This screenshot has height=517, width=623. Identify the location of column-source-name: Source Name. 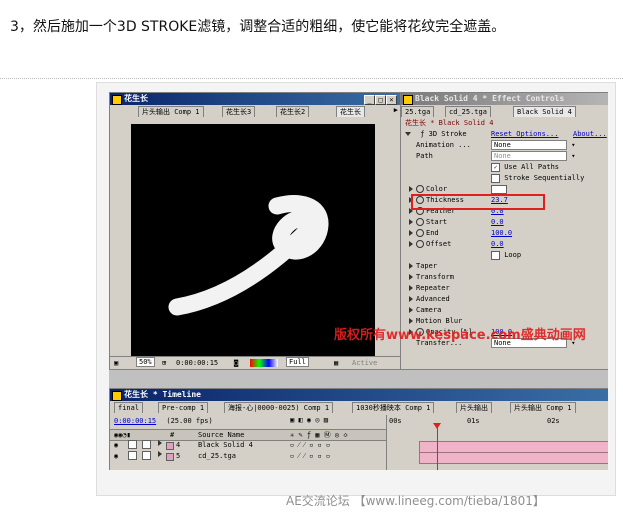
(221, 435).